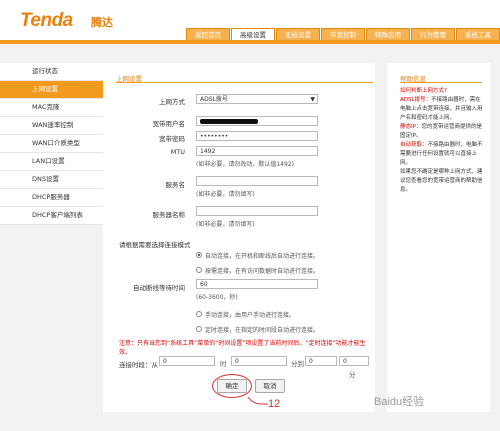 The width and height of the screenshot is (500, 431). I want to click on min-to-unit: 分到, so click(297, 364).